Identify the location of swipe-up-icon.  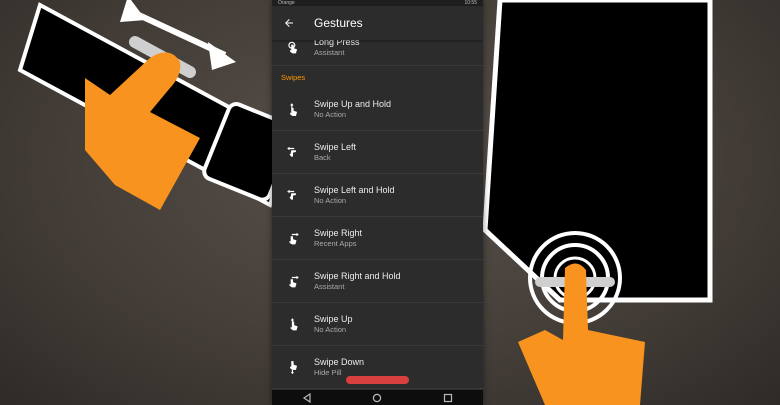
(293, 324).